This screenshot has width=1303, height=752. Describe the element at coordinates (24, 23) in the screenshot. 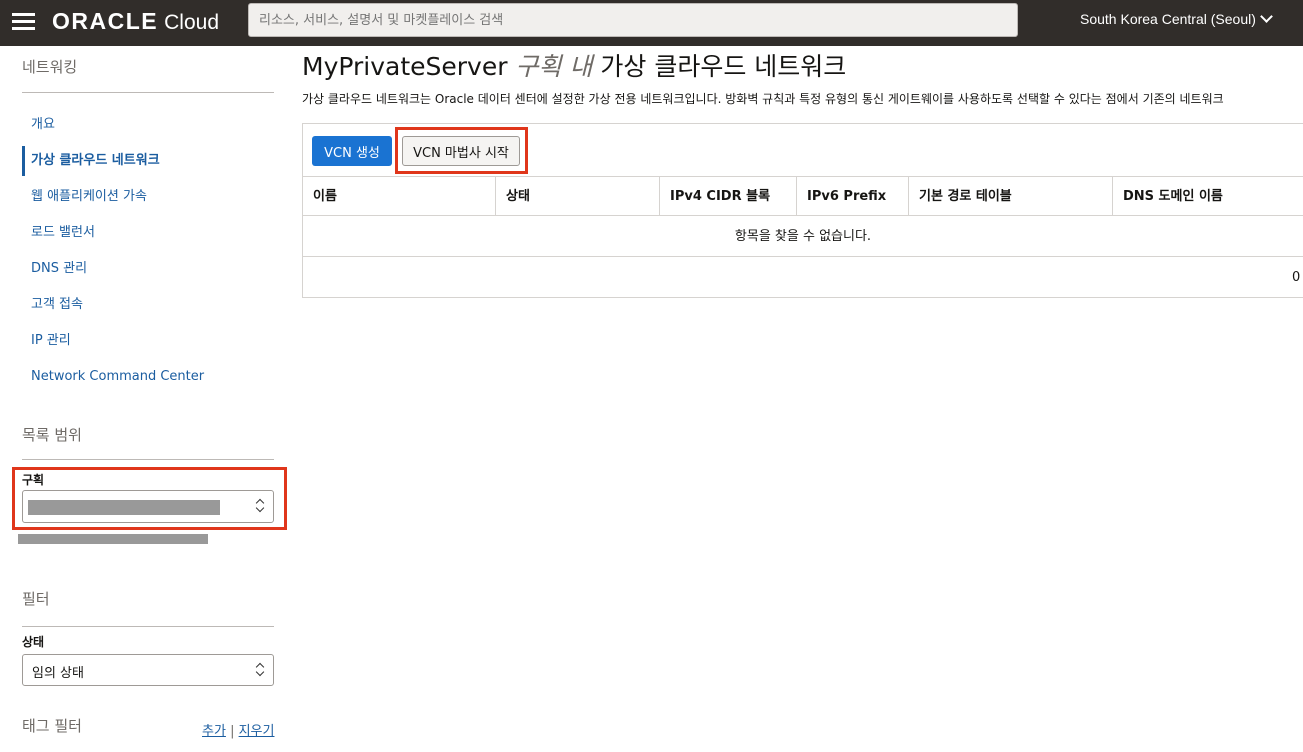

I see `hamburger-menu-icon` at that location.